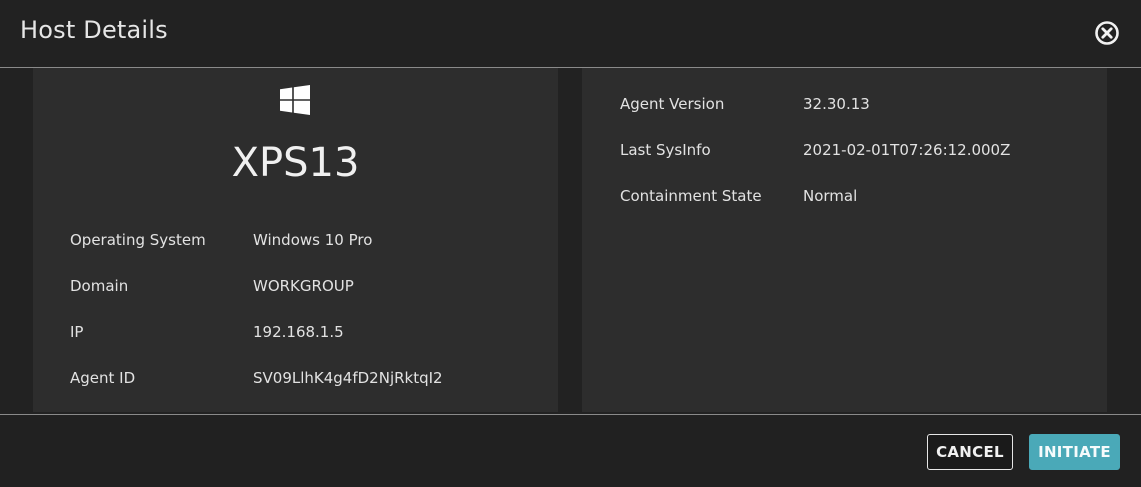  What do you see at coordinates (94, 30) in the screenshot?
I see `dialog-title: Host Details` at bounding box center [94, 30].